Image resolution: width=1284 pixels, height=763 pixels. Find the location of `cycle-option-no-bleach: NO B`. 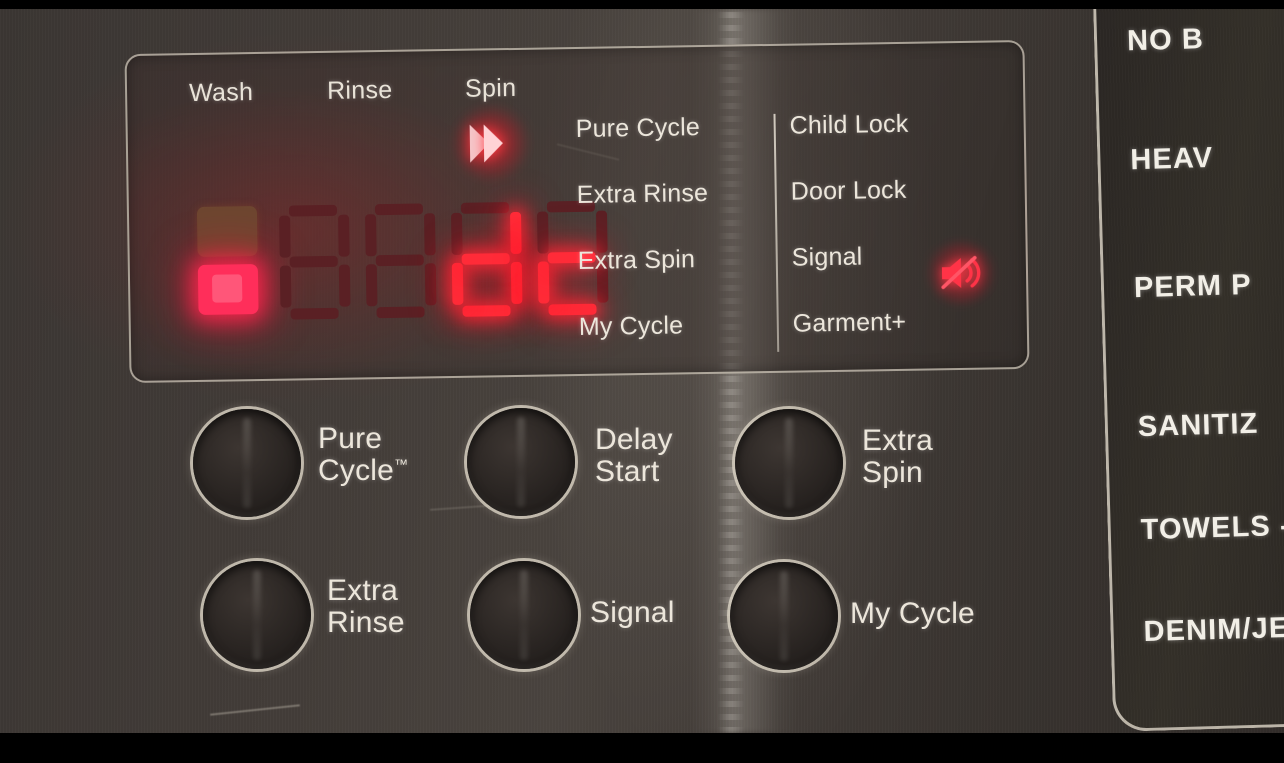

cycle-option-no-bleach: NO B is located at coordinates (1166, 40).